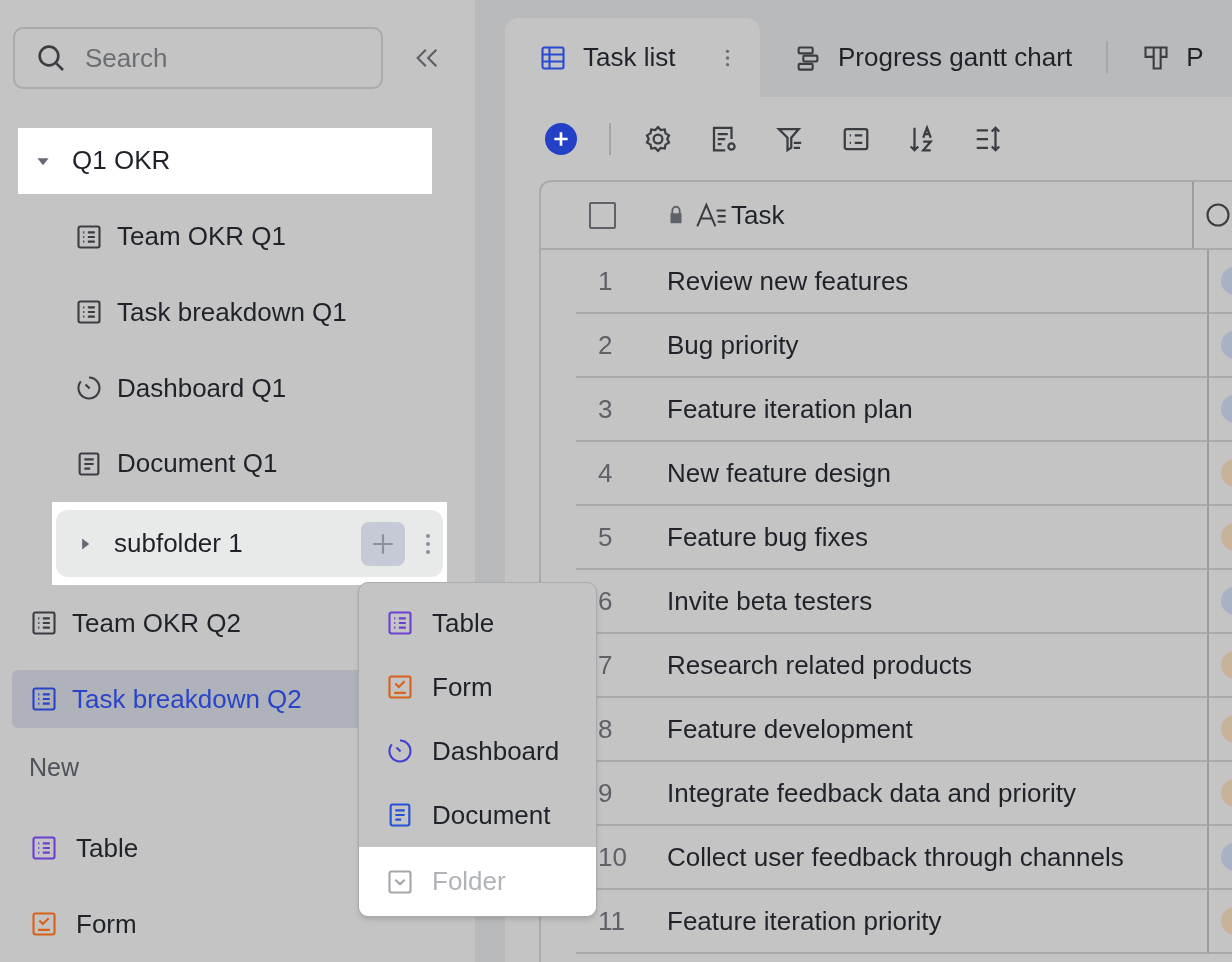  Describe the element at coordinates (605, 537) in the screenshot. I see `row-number: 5` at that location.